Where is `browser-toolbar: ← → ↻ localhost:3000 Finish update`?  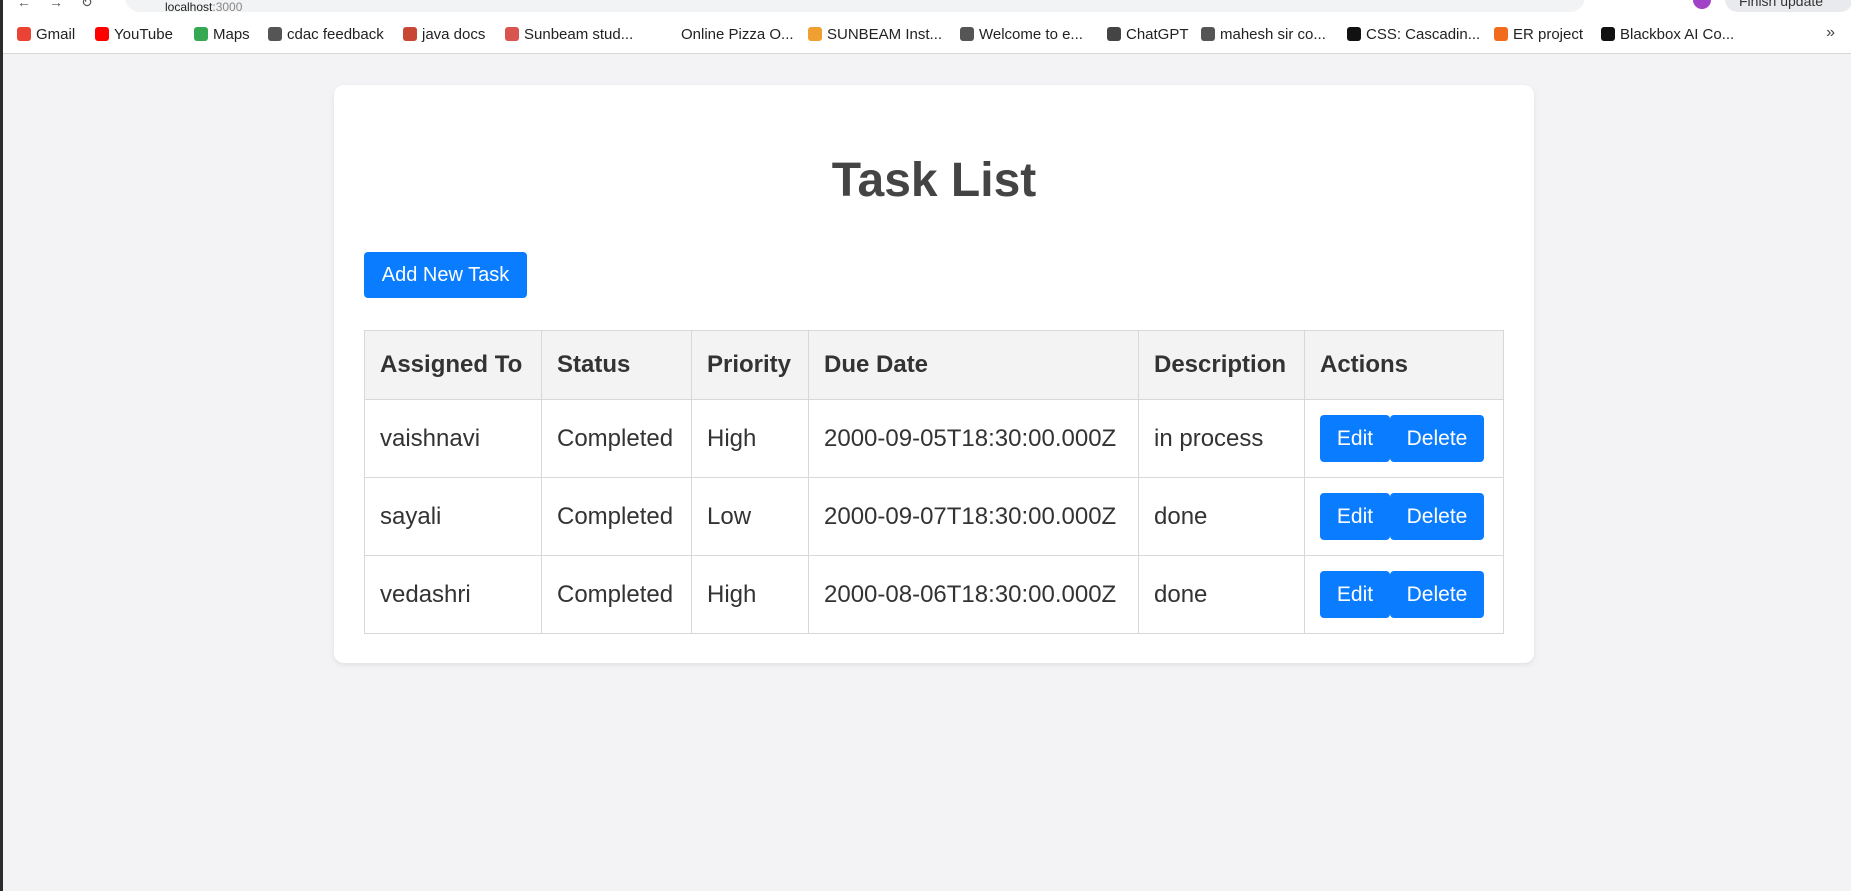 browser-toolbar: ← → ↻ localhost:3000 Finish update is located at coordinates (927, 7).